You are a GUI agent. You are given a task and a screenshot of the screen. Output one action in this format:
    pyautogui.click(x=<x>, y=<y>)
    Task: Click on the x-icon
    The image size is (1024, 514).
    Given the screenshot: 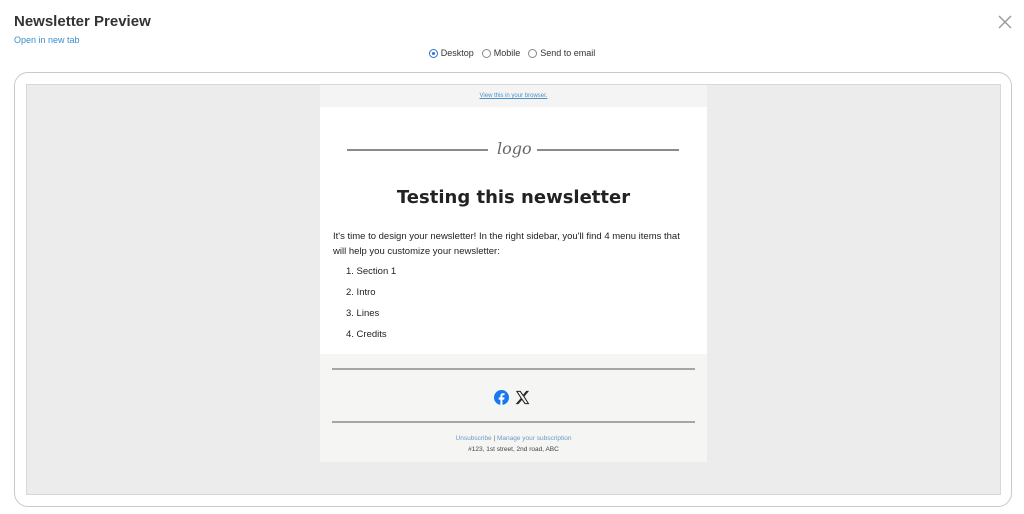 What is the action you would take?
    pyautogui.click(x=522, y=397)
    